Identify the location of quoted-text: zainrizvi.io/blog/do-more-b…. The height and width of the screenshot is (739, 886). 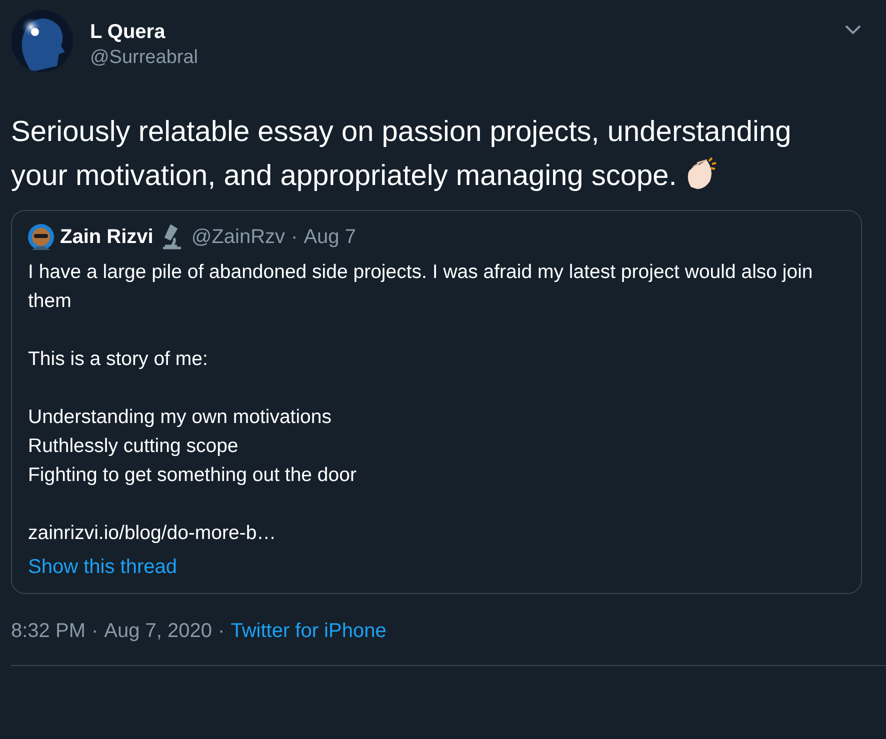
(153, 533).